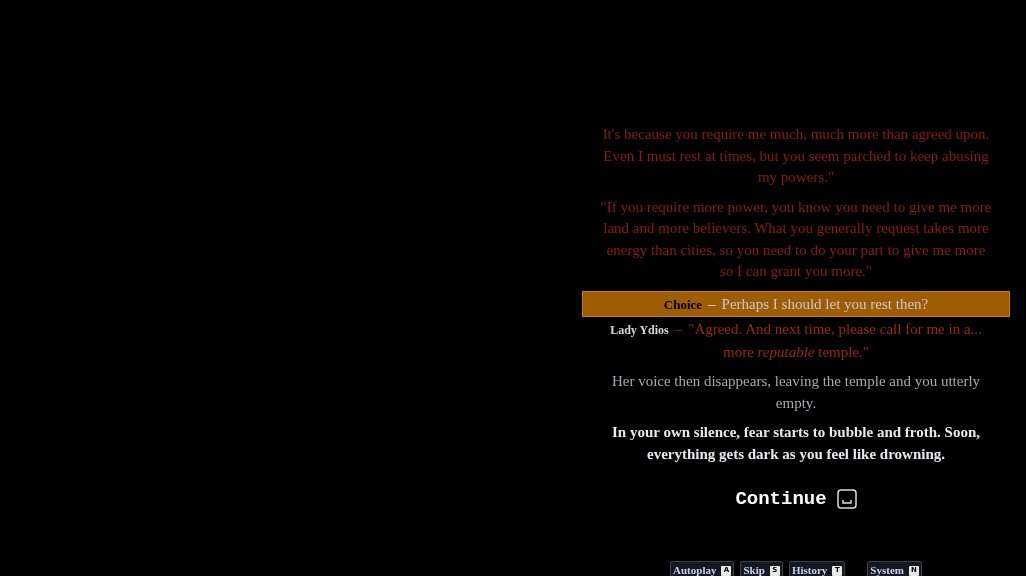  Describe the element at coordinates (796, 392) in the screenshot. I see `narration-text: Her voice then disappears, leaving the temple and you utterly empty.` at that location.